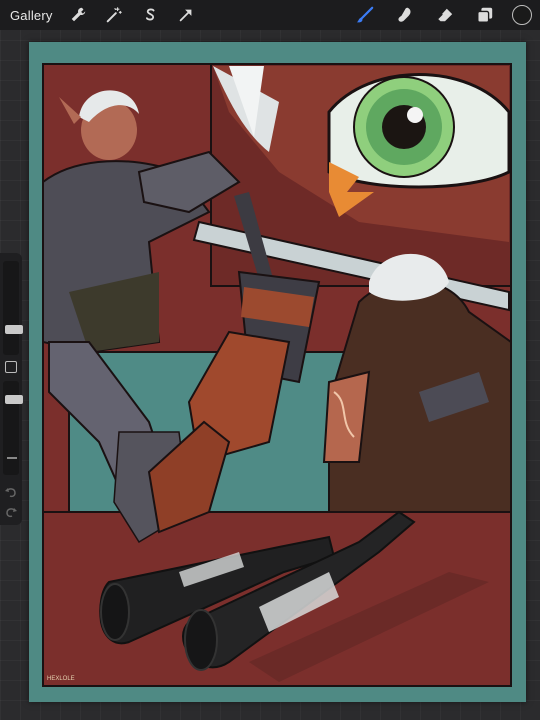 Image resolution: width=540 pixels, height=720 pixels. What do you see at coordinates (14, 399) in the screenshot?
I see `opacity-thumb` at bounding box center [14, 399].